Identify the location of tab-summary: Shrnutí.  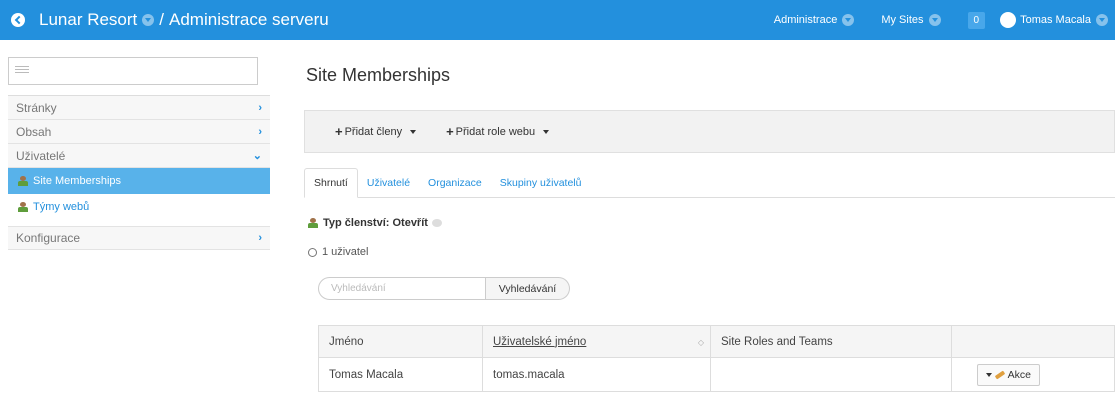
(331, 183).